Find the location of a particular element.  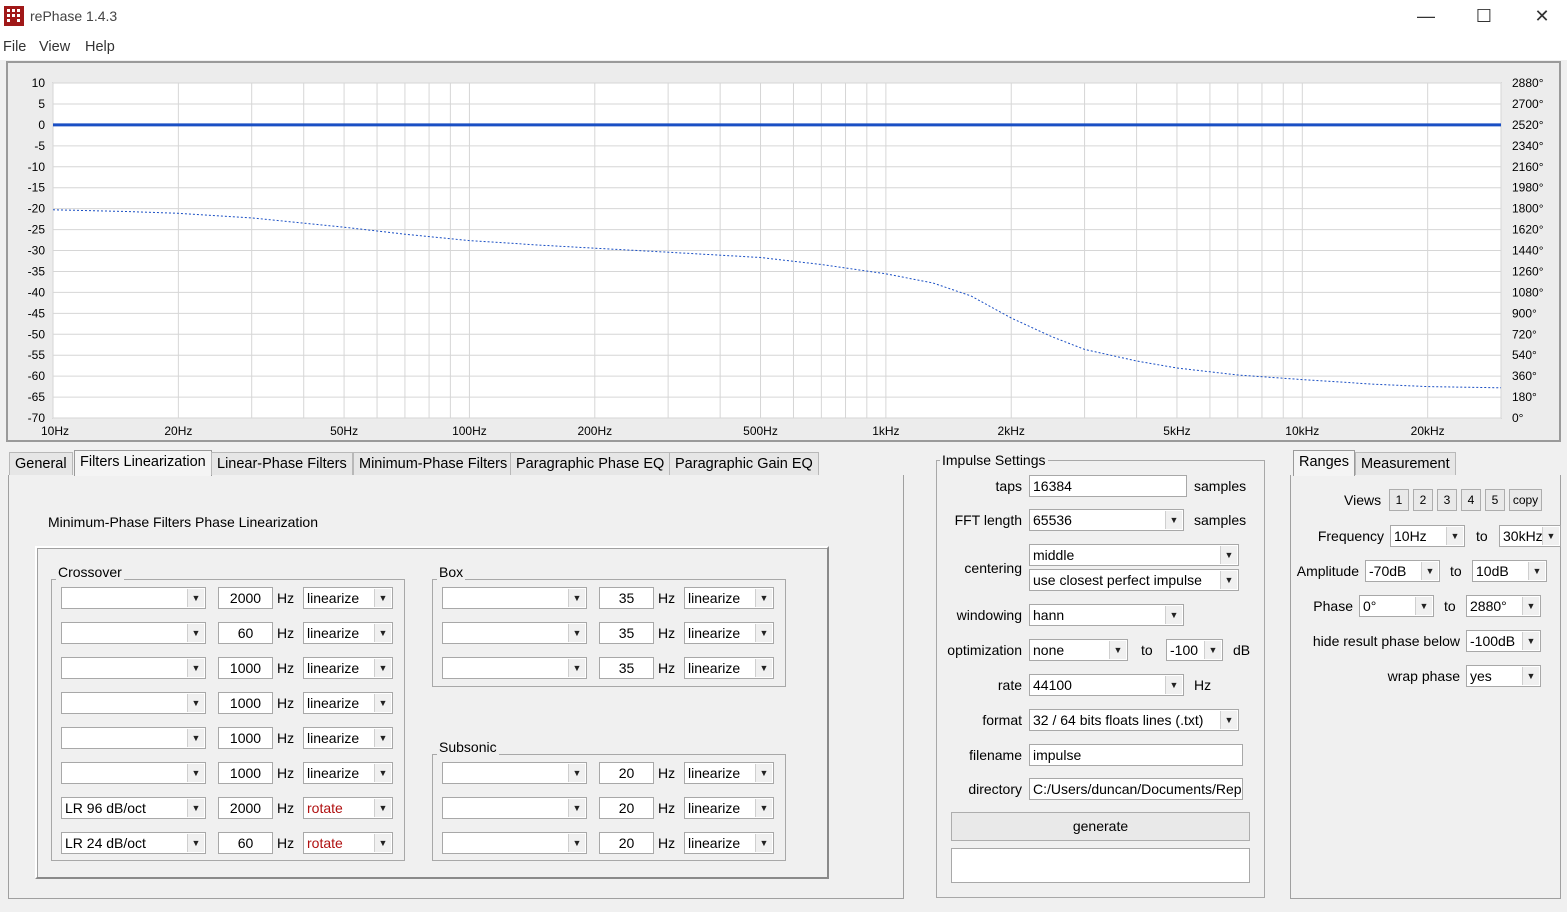

taps-input: 16384 is located at coordinates (1108, 486).